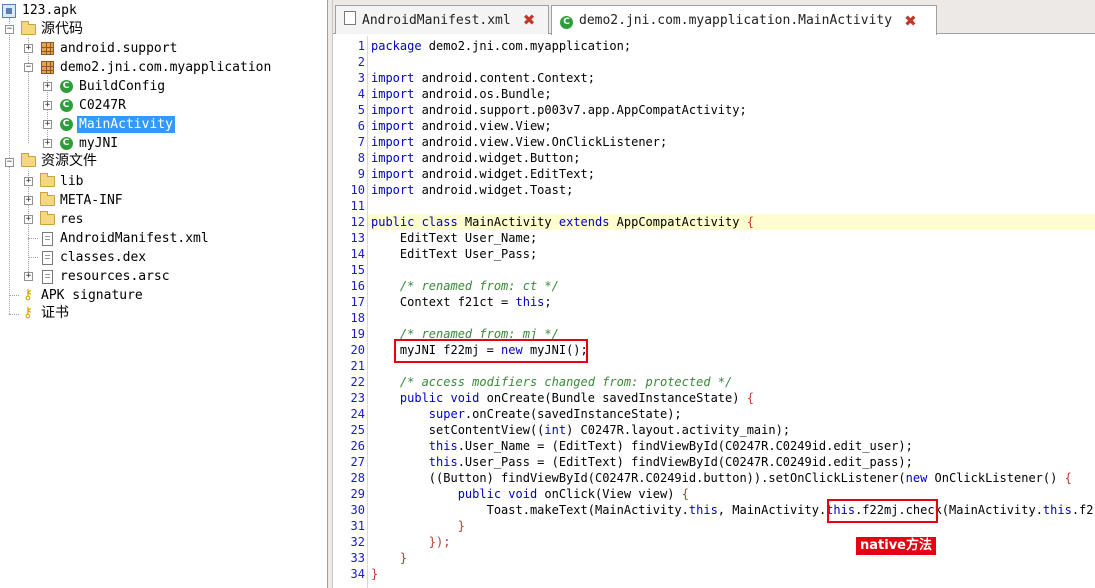 The height and width of the screenshot is (588, 1095). I want to click on tree-item-mainactivity: C MainActivity, so click(116, 124).